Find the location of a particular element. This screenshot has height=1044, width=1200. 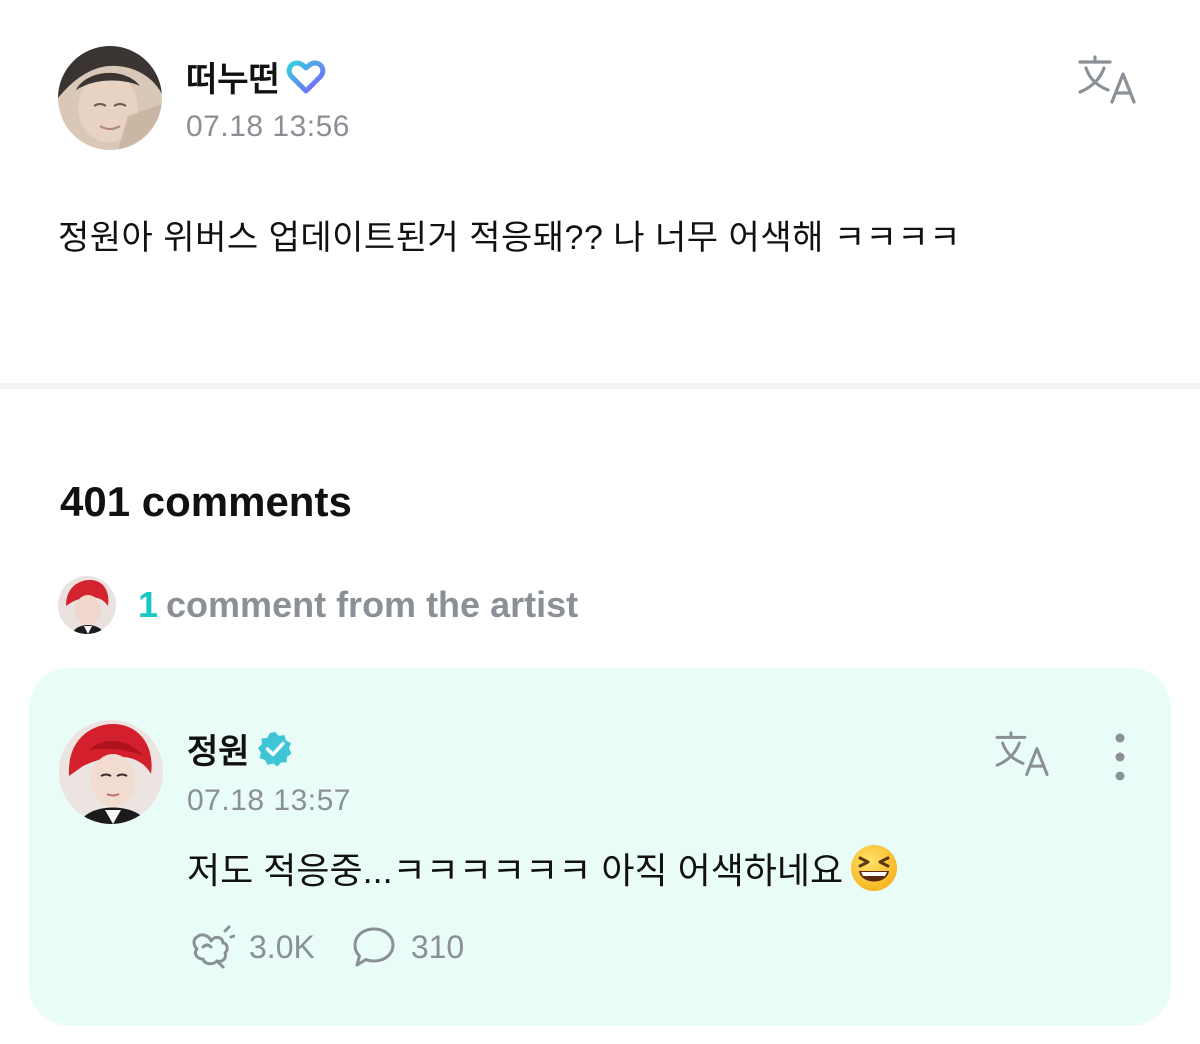

artist-comment-summary: 1 comment from the artist is located at coordinates (318, 605).